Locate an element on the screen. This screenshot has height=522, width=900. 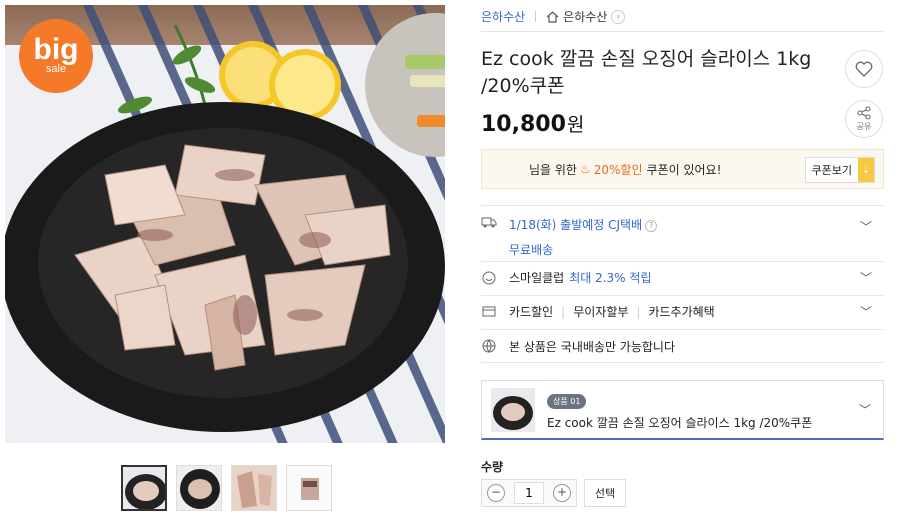
product-price: 10,800원 is located at coordinates (532, 123).